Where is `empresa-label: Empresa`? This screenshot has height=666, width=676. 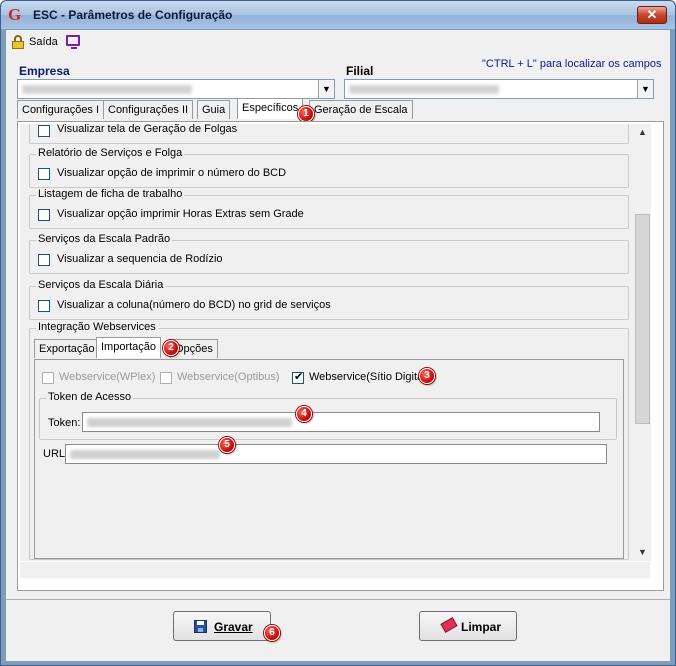
empresa-label: Empresa is located at coordinates (44, 71).